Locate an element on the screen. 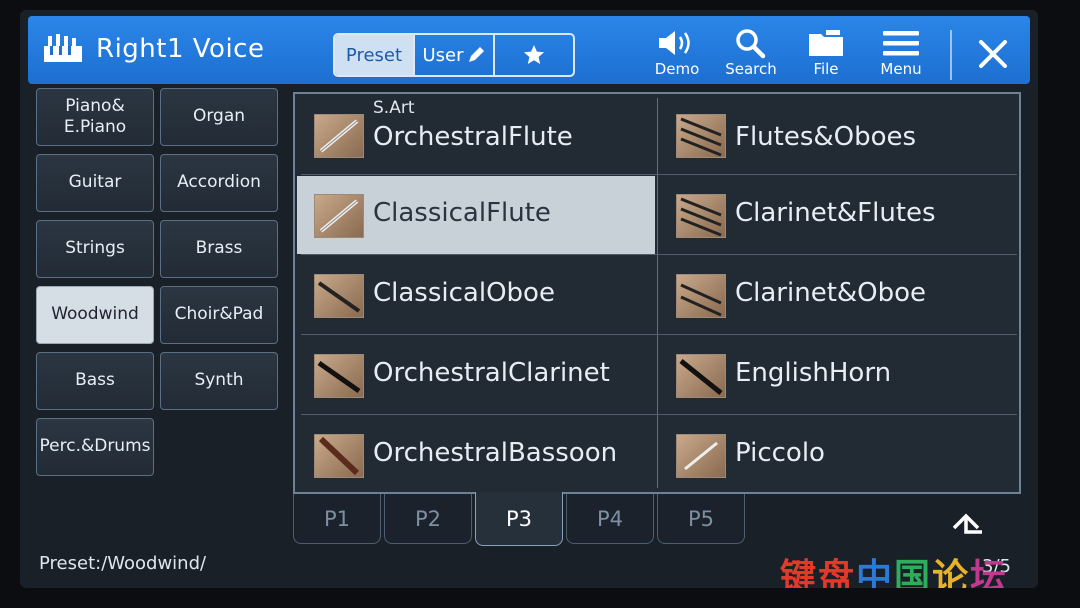  piccolo-icon is located at coordinates (701, 456).